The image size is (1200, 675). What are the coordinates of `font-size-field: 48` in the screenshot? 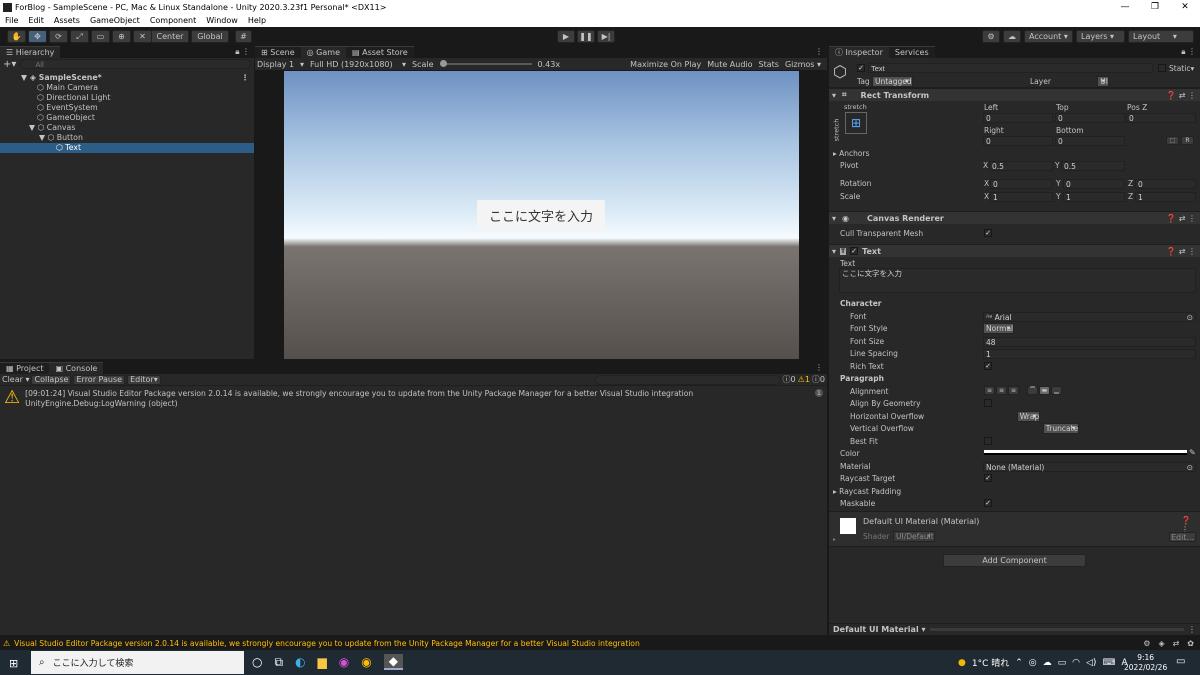 It's located at (1089, 342).